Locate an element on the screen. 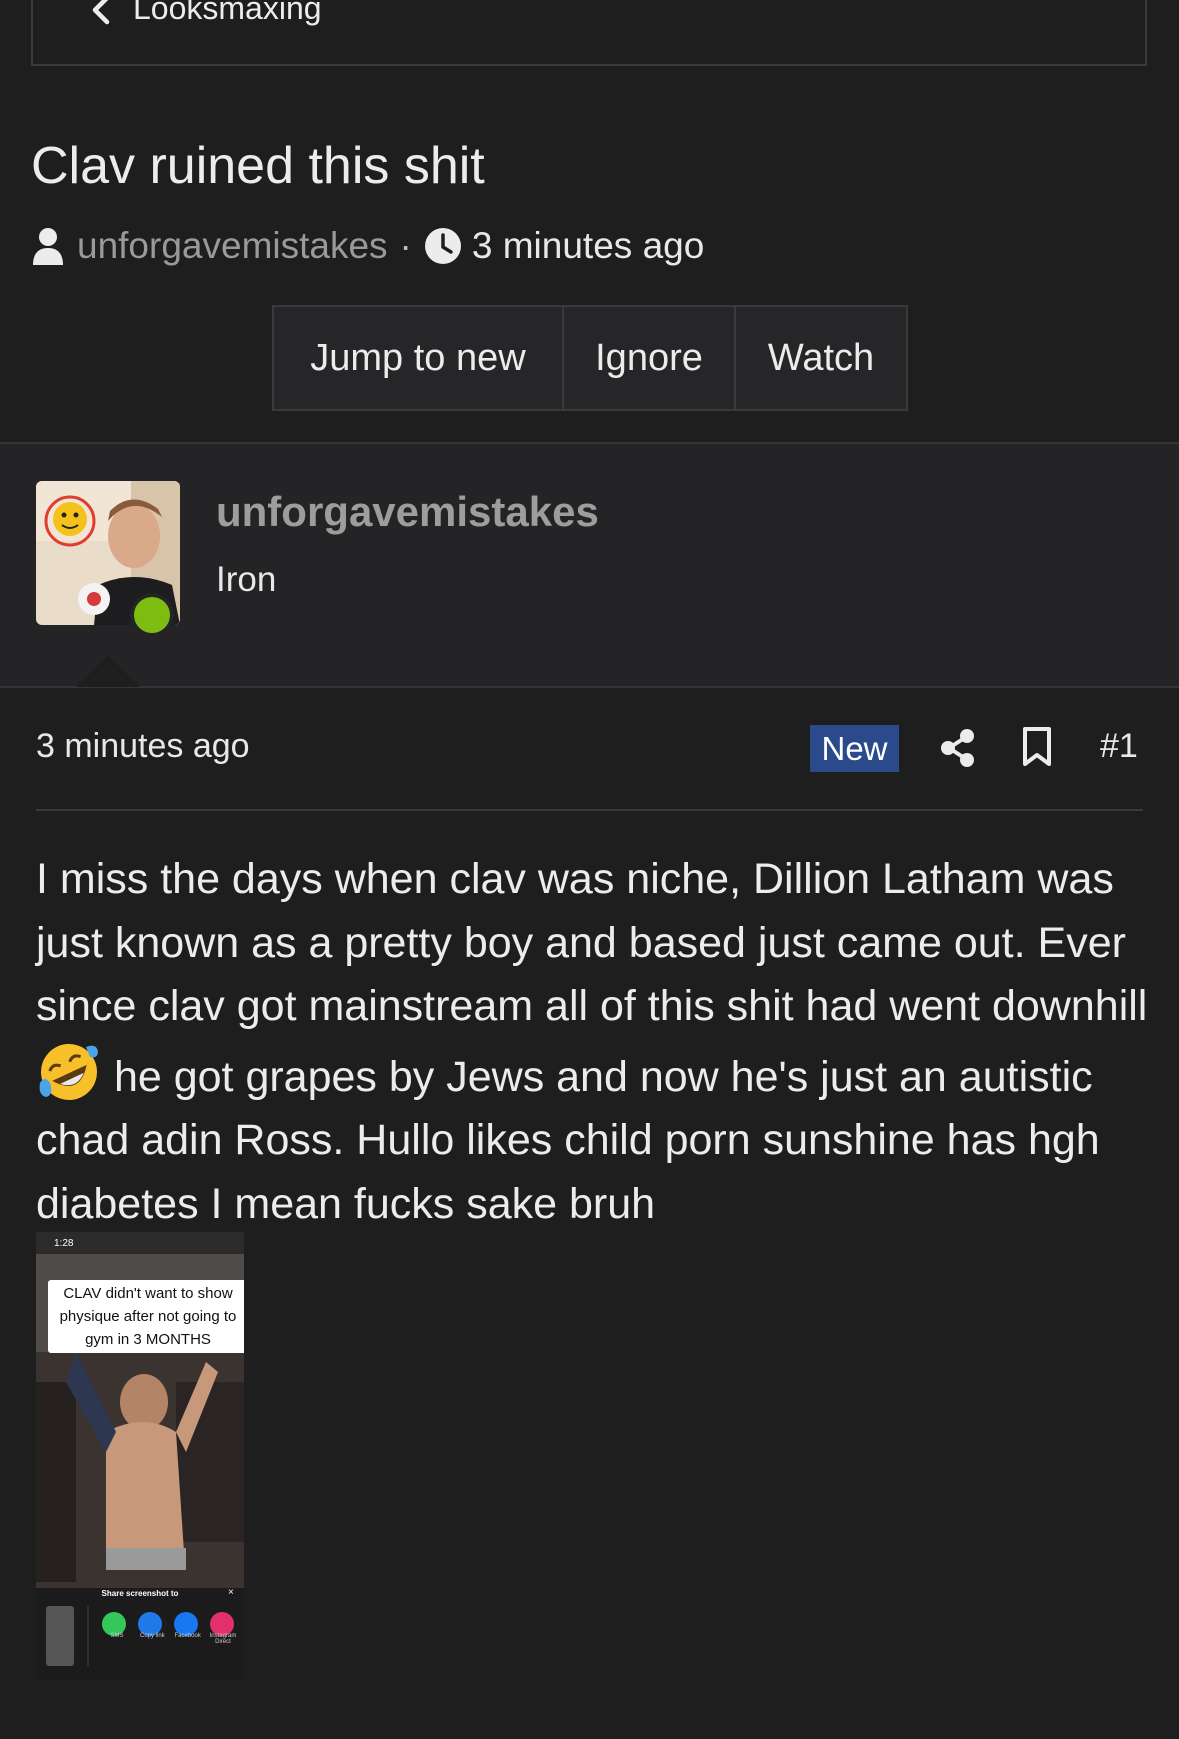  thread-title: Clav ruined this shit is located at coordinates (258, 166).